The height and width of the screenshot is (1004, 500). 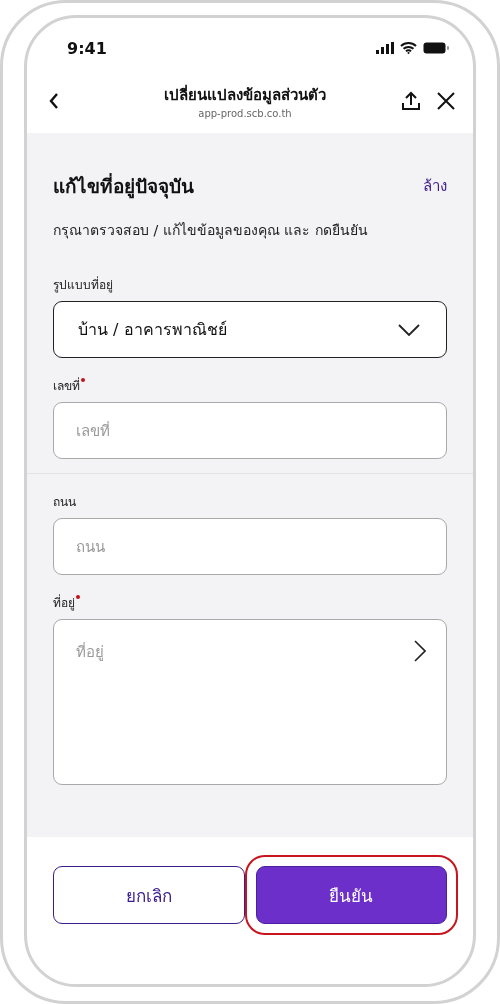 I want to click on address-type-dropdown: บ้าน / อาคารพาณิชย์, so click(x=250, y=329).